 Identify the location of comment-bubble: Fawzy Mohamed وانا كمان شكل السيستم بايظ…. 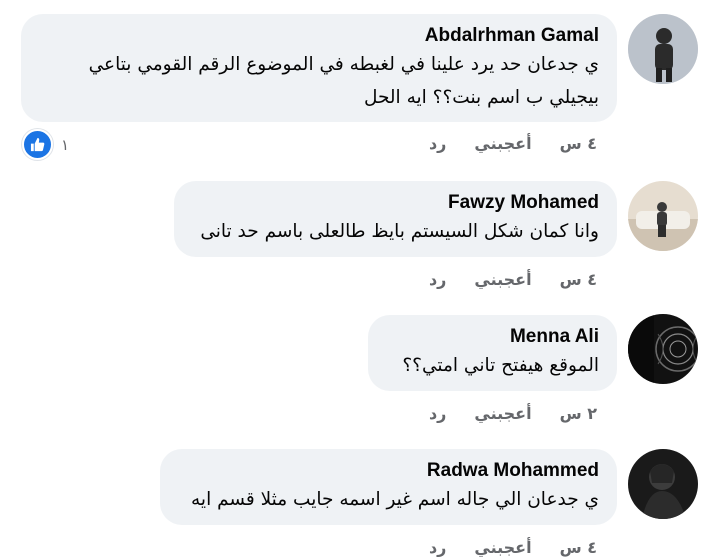
(395, 219).